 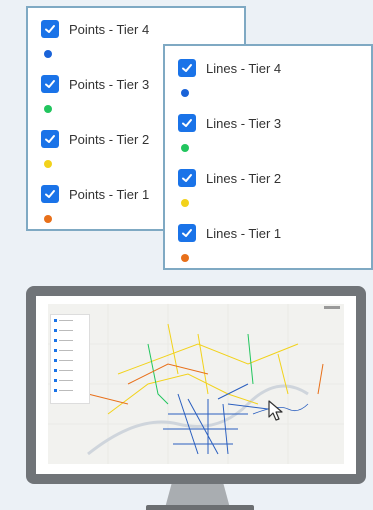 I want to click on legend-item-points-tier-3: Points - Tier 3, so click(x=95, y=94).